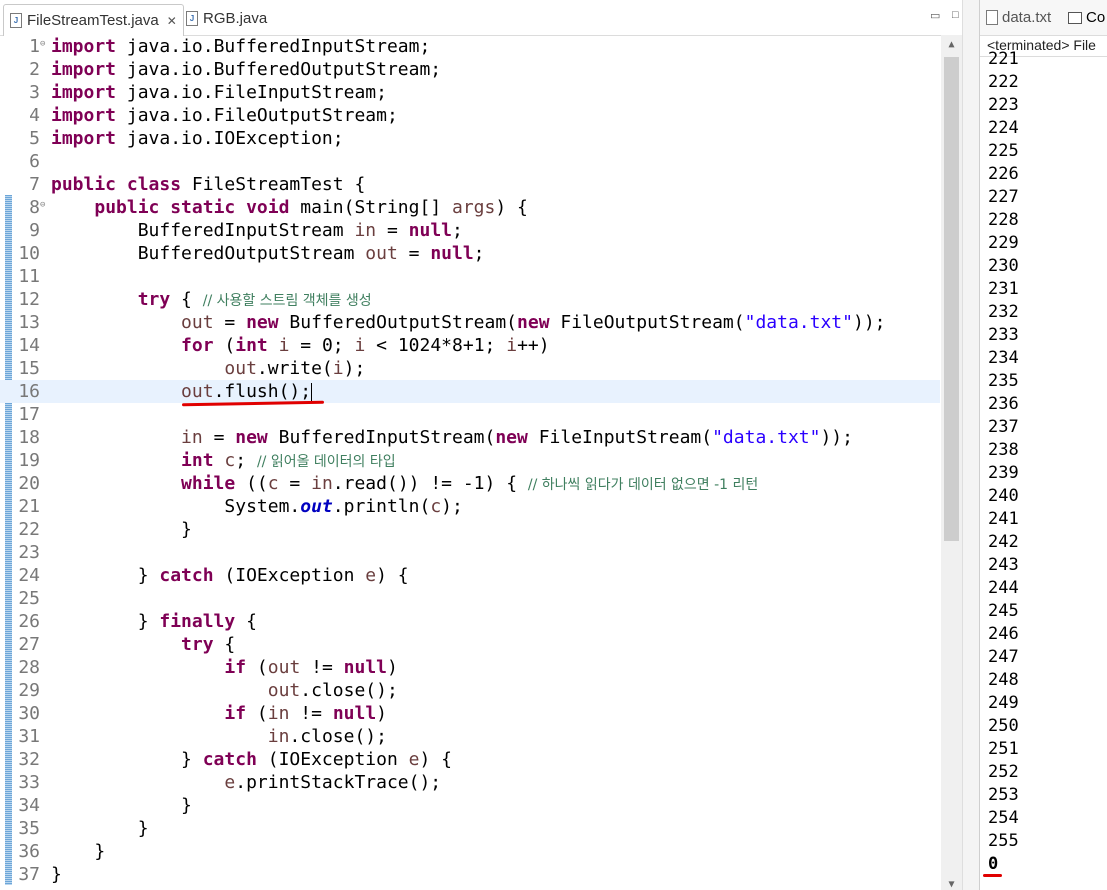 This screenshot has width=1107, height=890. I want to click on console-output-line: 239, so click(1003, 473).